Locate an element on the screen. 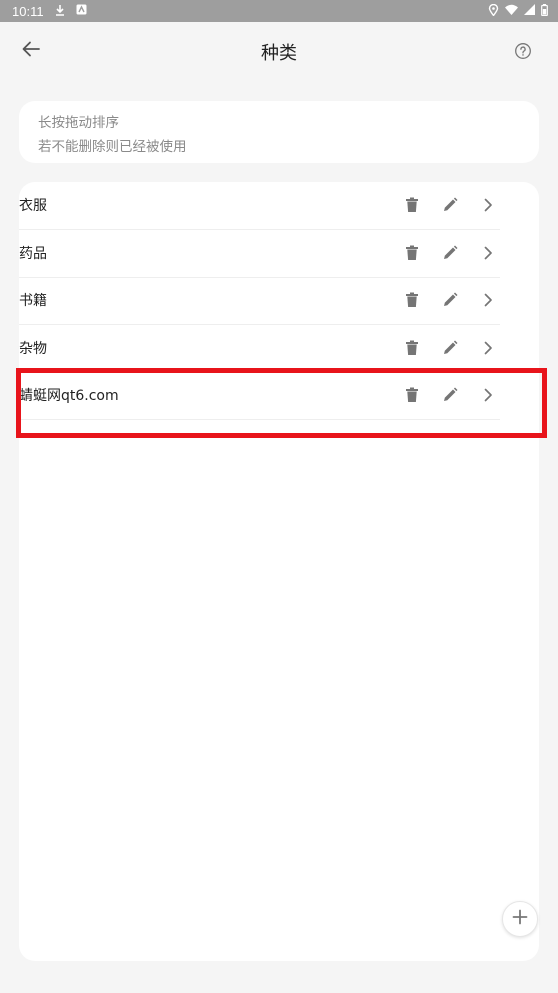  download-icon is located at coordinates (60, 11).